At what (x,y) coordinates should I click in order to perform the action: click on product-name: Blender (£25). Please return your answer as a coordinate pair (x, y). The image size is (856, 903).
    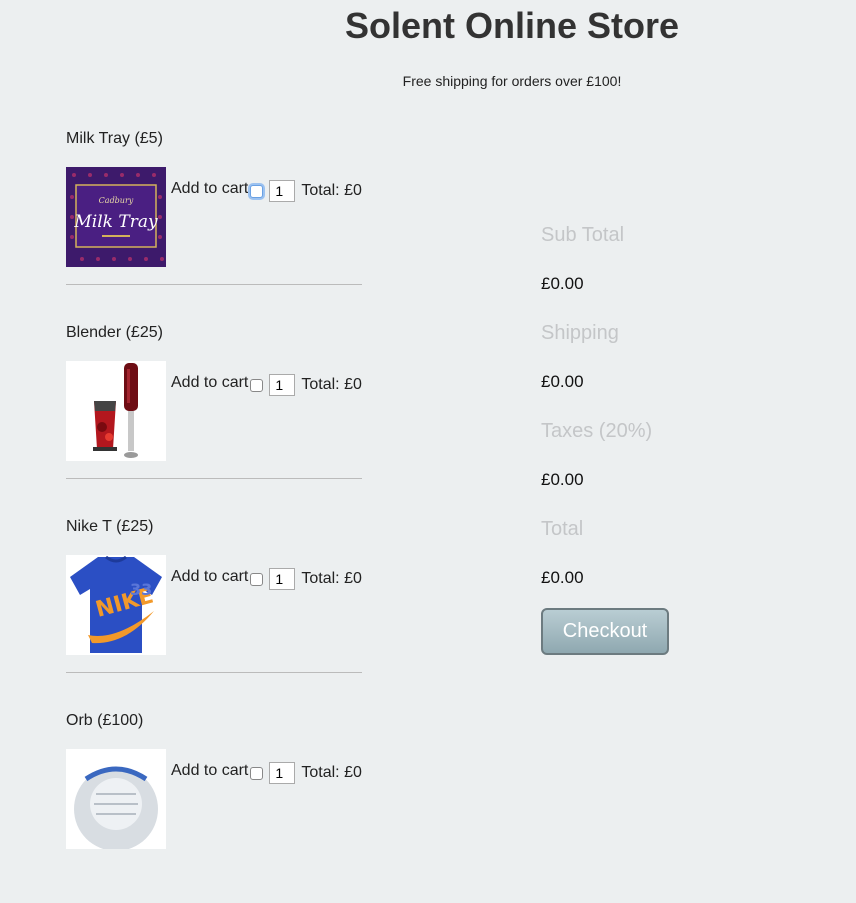
    Looking at the image, I should click on (114, 332).